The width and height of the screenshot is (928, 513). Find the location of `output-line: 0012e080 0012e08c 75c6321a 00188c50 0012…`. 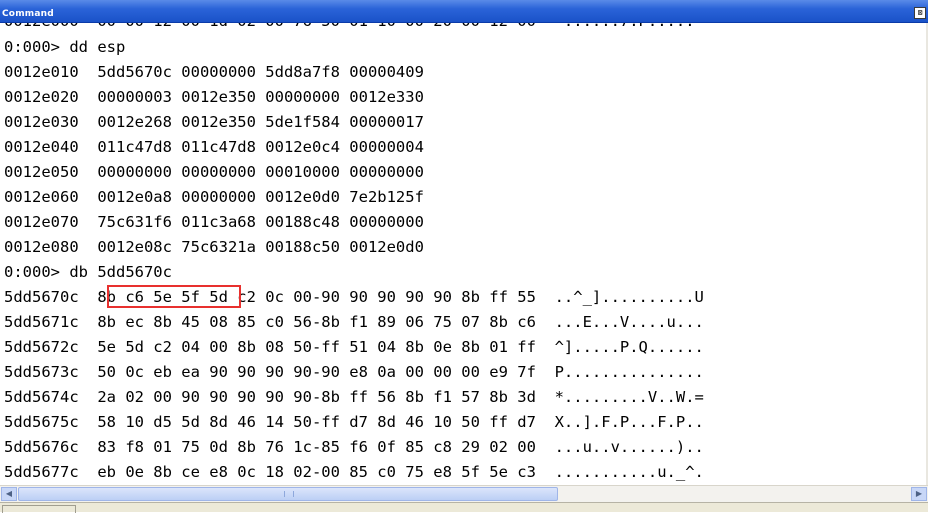

output-line: 0012e080 0012e08c 75c6321a 00188c50 0012… is located at coordinates (214, 247).